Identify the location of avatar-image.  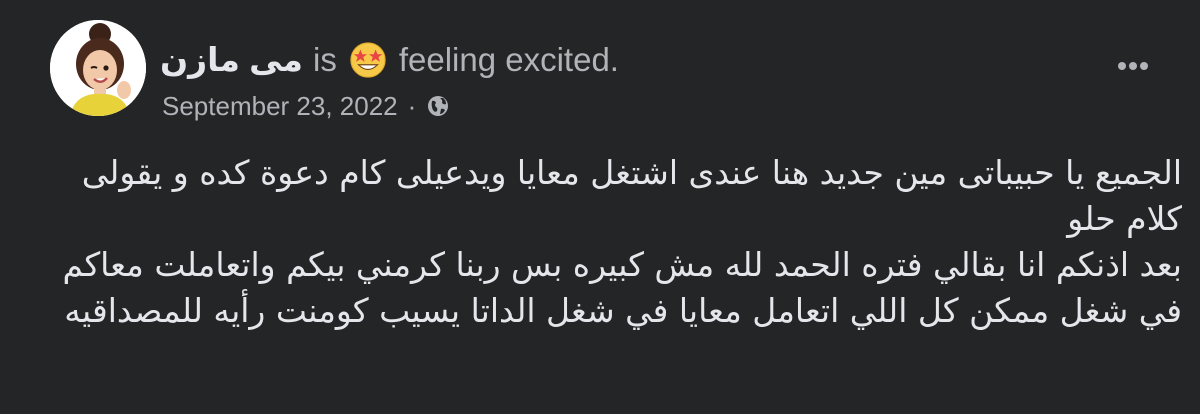
(98, 68).